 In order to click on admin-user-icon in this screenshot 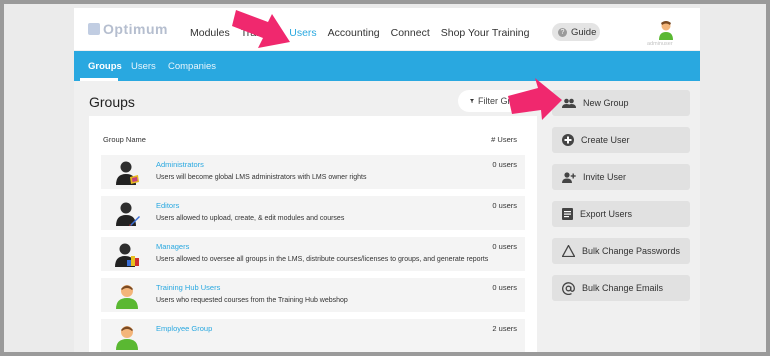, I will do `click(127, 173)`.